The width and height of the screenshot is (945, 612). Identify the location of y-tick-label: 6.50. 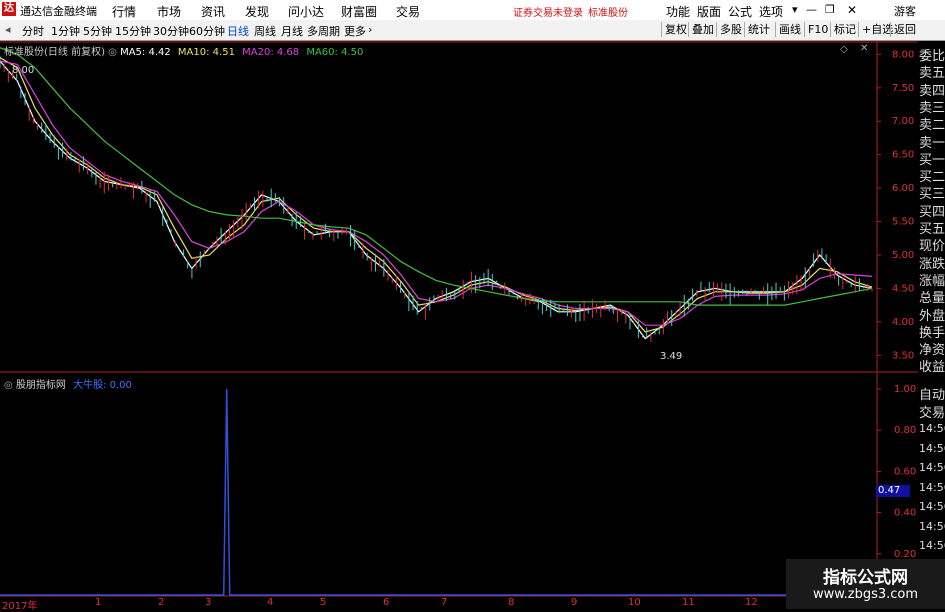
(903, 155).